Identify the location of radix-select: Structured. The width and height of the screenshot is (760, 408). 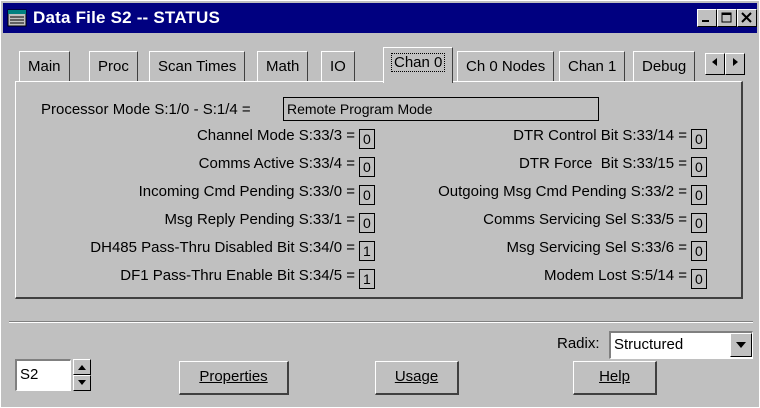
(681, 345).